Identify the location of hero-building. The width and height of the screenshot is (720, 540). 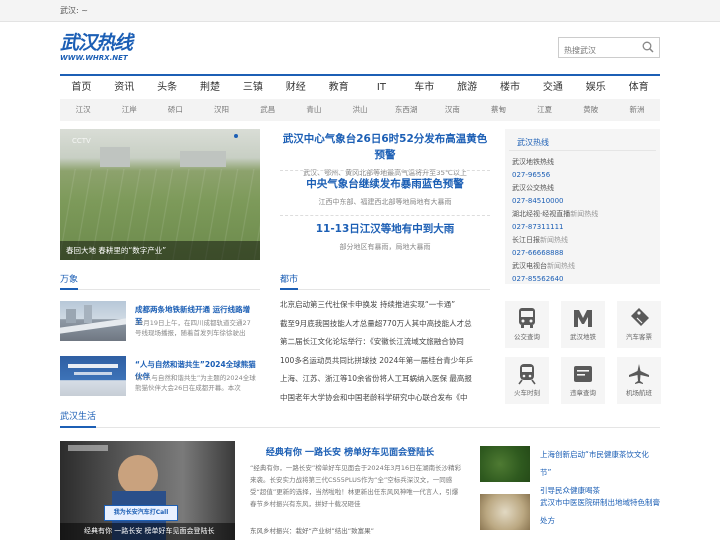
(115, 157).